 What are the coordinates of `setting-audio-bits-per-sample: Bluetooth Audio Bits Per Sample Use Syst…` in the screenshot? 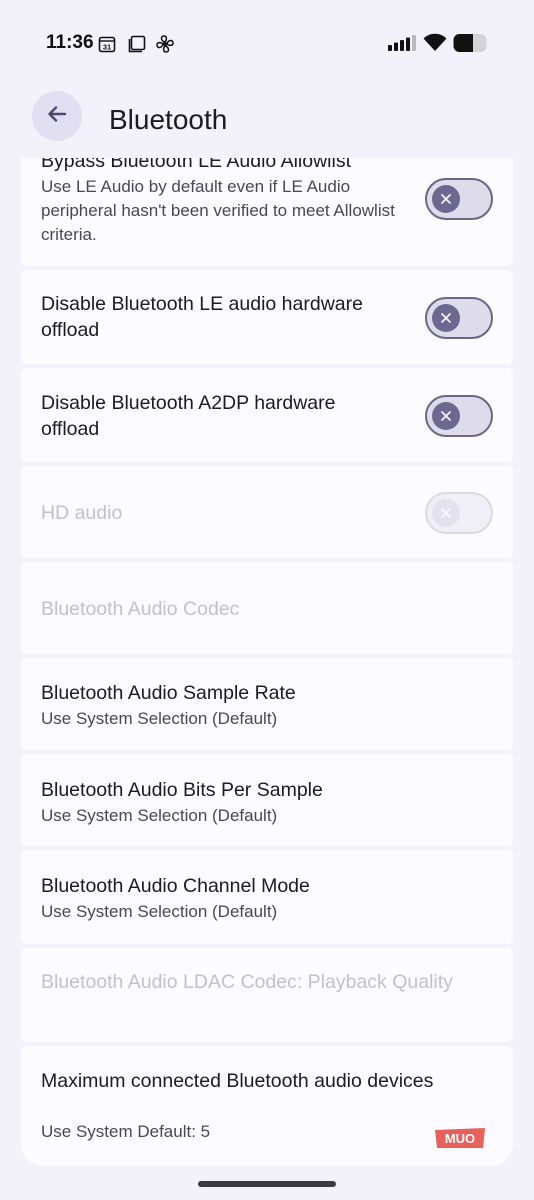 It's located at (267, 800).